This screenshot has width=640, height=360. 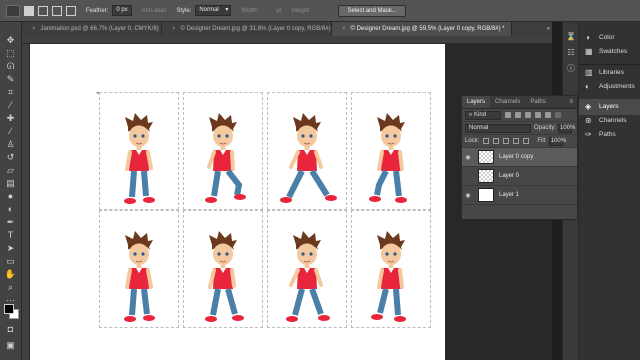 I want to click on layer-filter-row: ⌕ Kind, so click(x=519, y=115).